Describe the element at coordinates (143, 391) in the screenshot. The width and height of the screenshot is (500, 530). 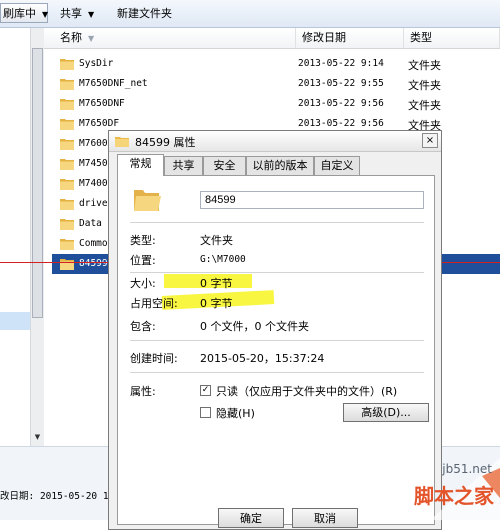
I see `attributes-label: 属性:` at that location.